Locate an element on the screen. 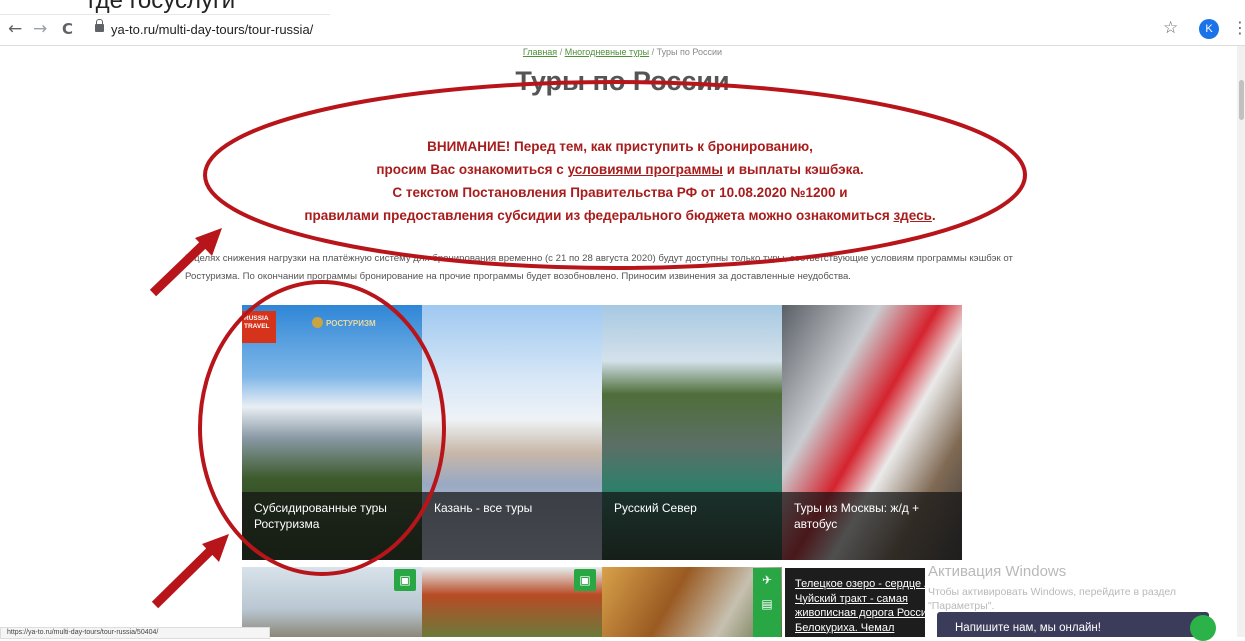 The height and width of the screenshot is (641, 1245). transport-icons: ✈ ▤ is located at coordinates (767, 602).